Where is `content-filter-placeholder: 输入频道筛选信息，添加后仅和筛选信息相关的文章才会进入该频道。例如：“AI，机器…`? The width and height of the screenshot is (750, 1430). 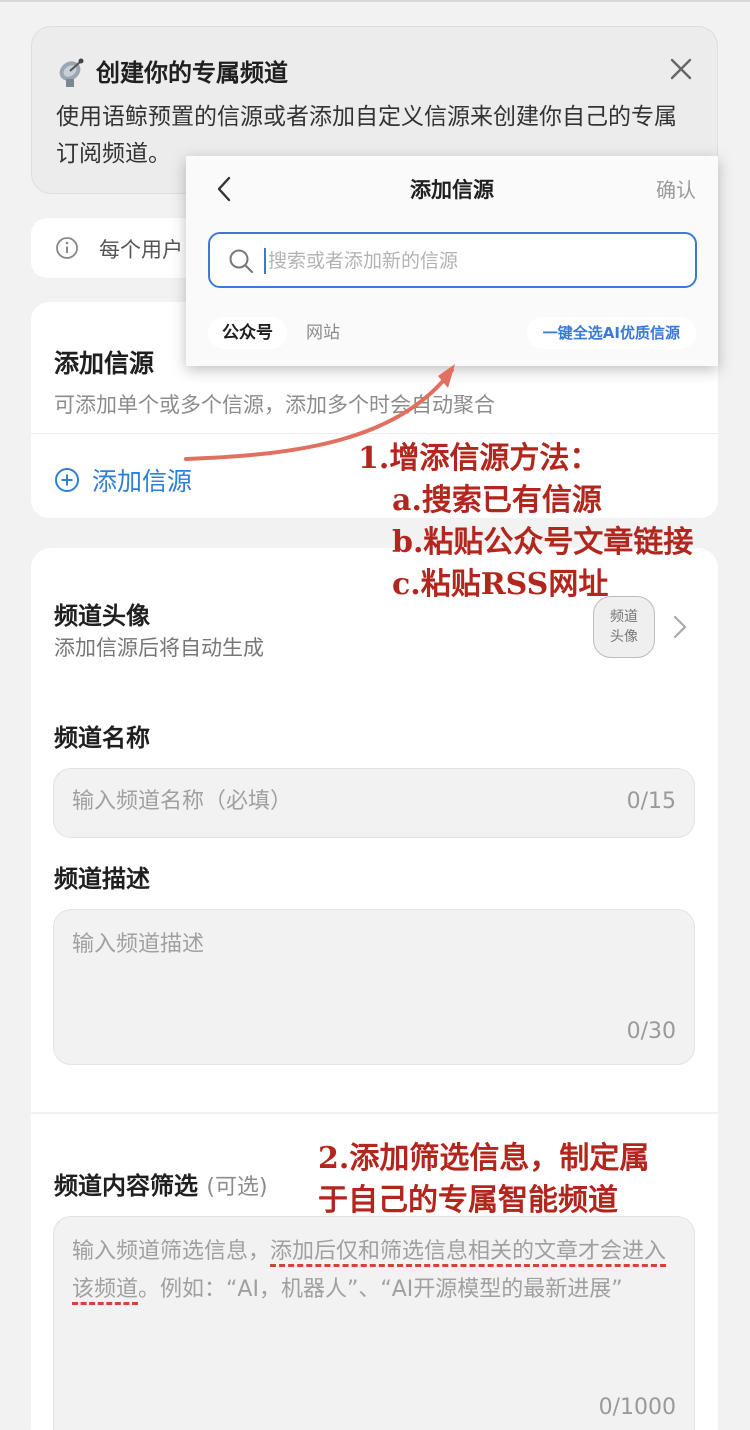
content-filter-placeholder: 输入频道筛选信息，添加后仅和筛选信息相关的文章才会进入该频道。例如：“AI，机器… is located at coordinates (377, 1271).